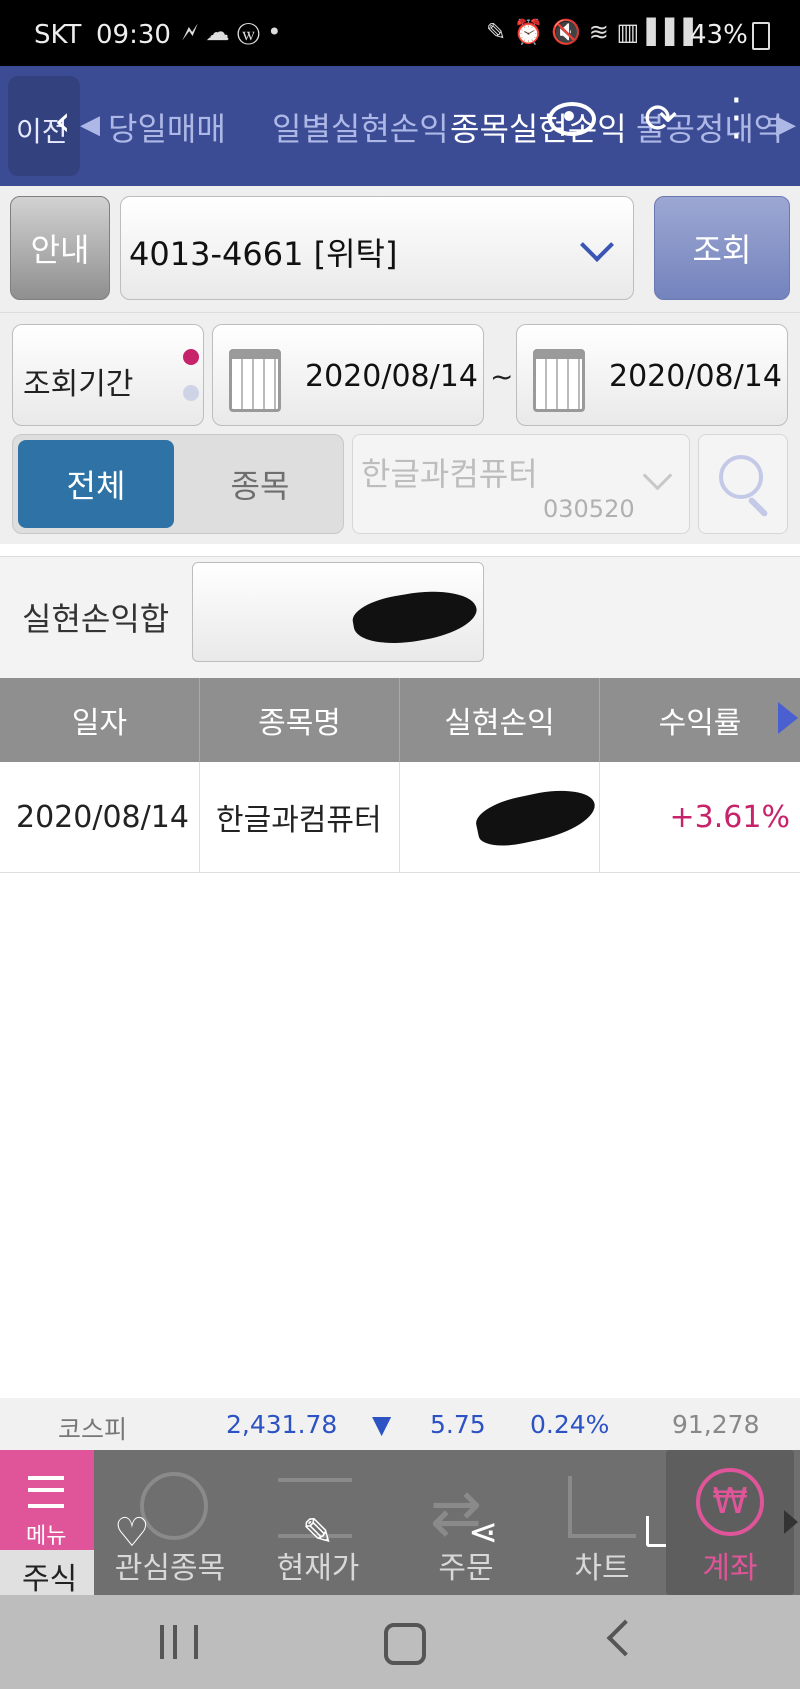 The width and height of the screenshot is (800, 1689). I want to click on status-bar: SKT 09:30 🗲 ☁ ⓦ • ✎ ⏰ 🔇 ≋ ▥ ▌▌▌ 43%, so click(400, 33).